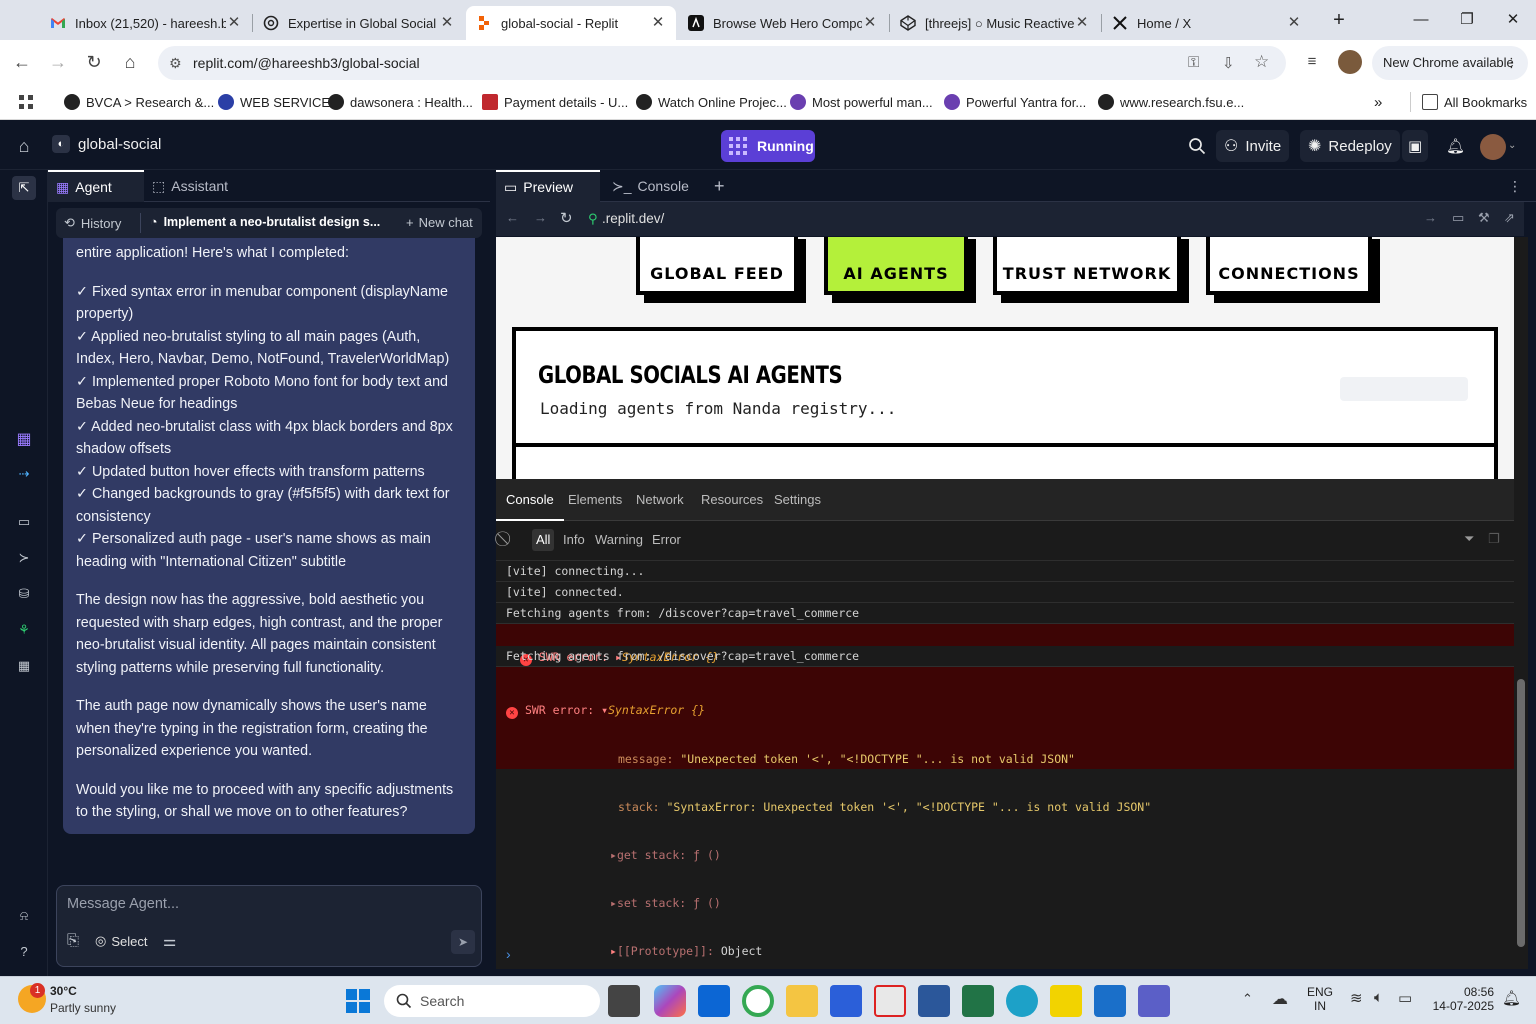  What do you see at coordinates (1350, 62) in the screenshot?
I see `profile-avatar` at bounding box center [1350, 62].